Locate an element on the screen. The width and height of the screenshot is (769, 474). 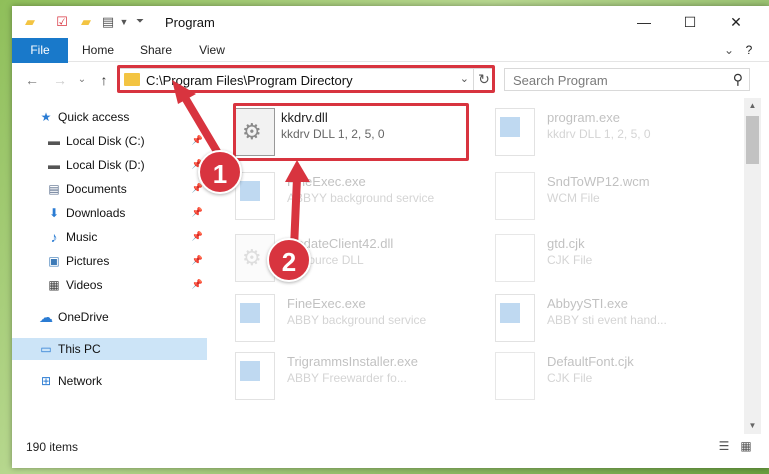
sidebar-item-quick-access: ★ Quick access is located at coordinates (109, 117).